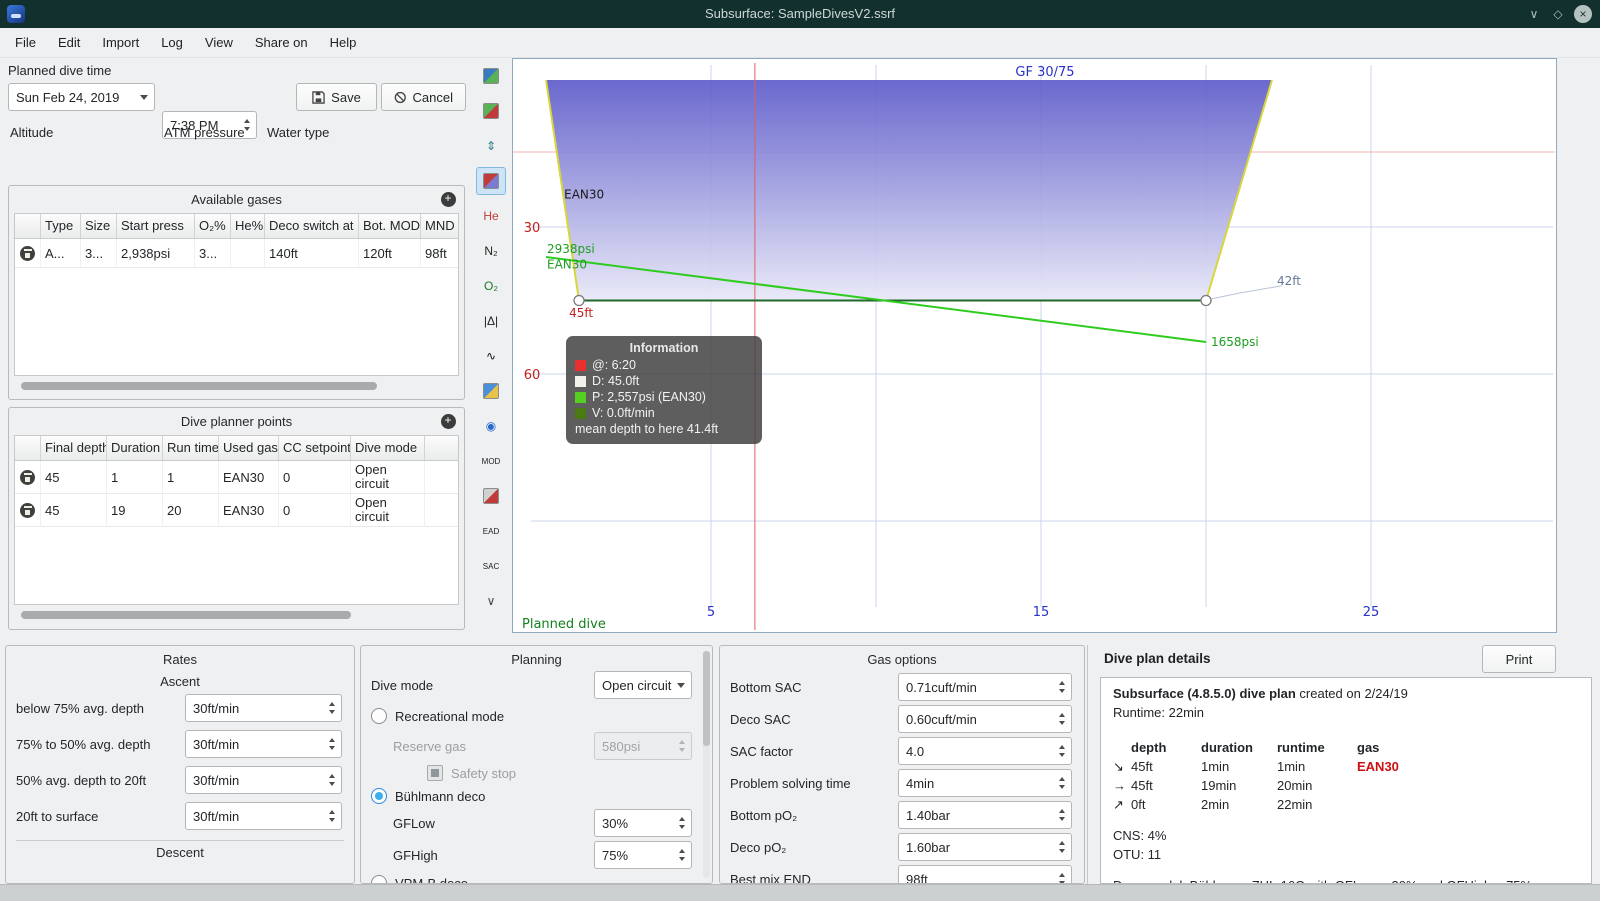 This screenshot has width=1600, height=901. What do you see at coordinates (985, 874) in the screenshot?
I see `best-mix-end-spinner: 98ft` at bounding box center [985, 874].